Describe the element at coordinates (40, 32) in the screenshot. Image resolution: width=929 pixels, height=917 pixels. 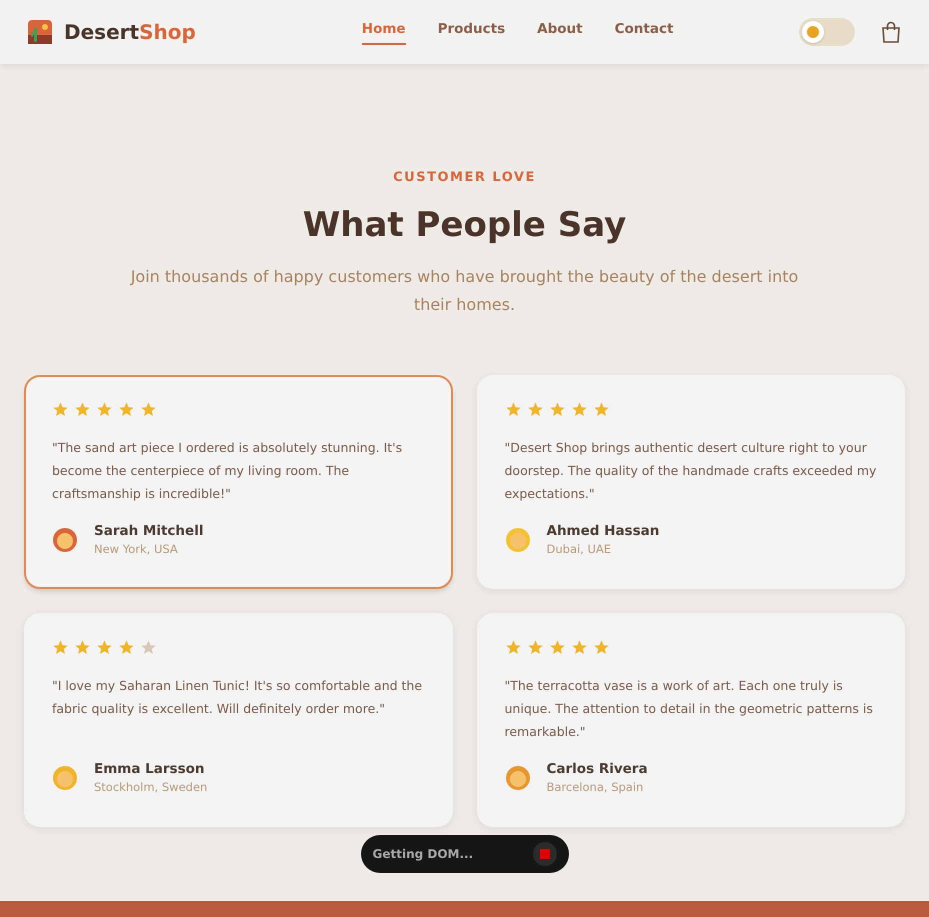
I see `logo-icon` at that location.